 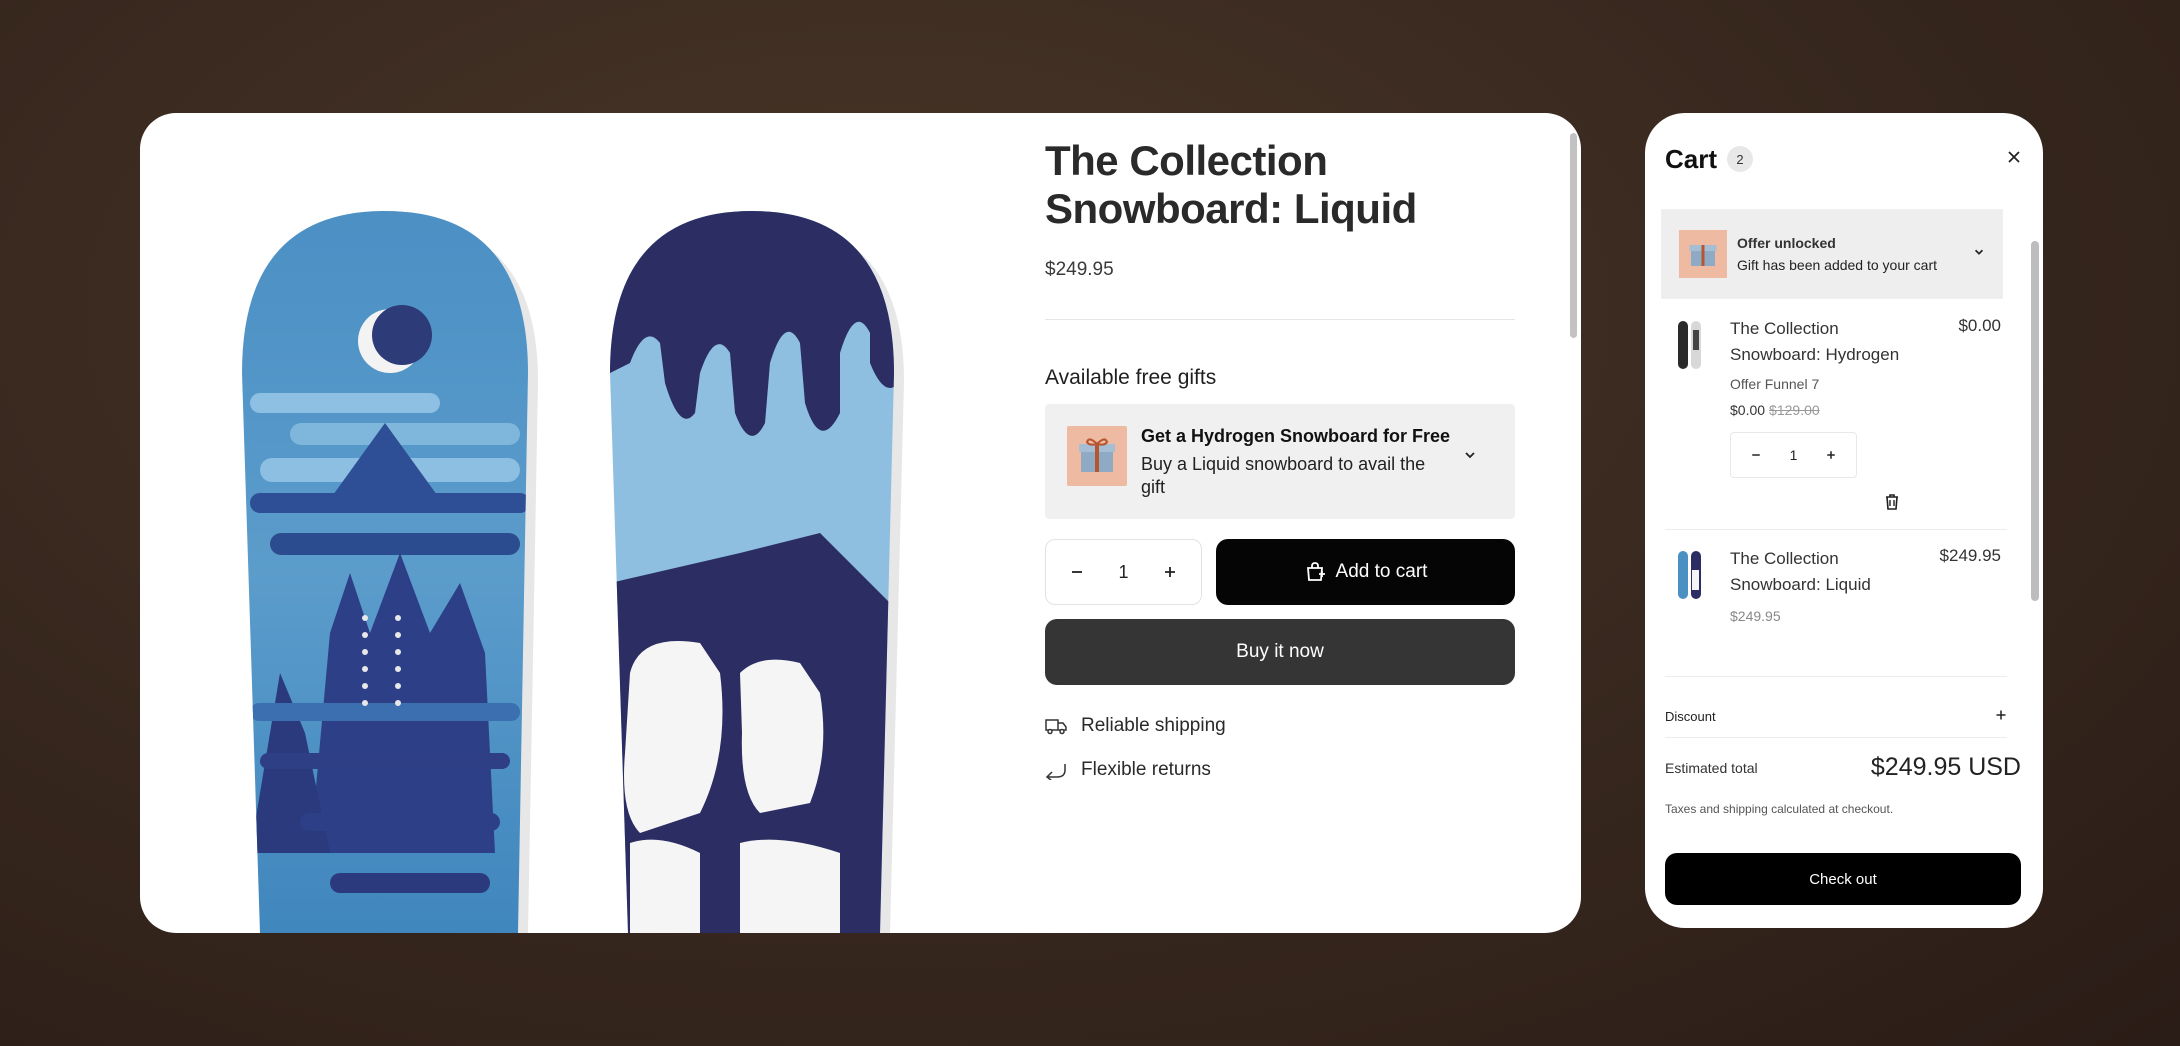 What do you see at coordinates (1055, 772) in the screenshot?
I see `return-arrow-icon` at bounding box center [1055, 772].